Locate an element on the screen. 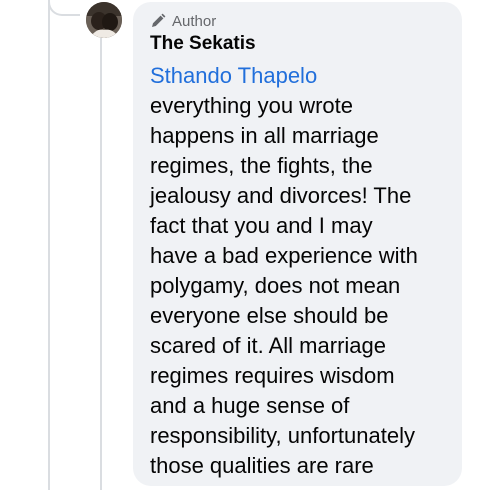 The width and height of the screenshot is (479, 490). thread-line-reply is located at coordinates (101, 263).